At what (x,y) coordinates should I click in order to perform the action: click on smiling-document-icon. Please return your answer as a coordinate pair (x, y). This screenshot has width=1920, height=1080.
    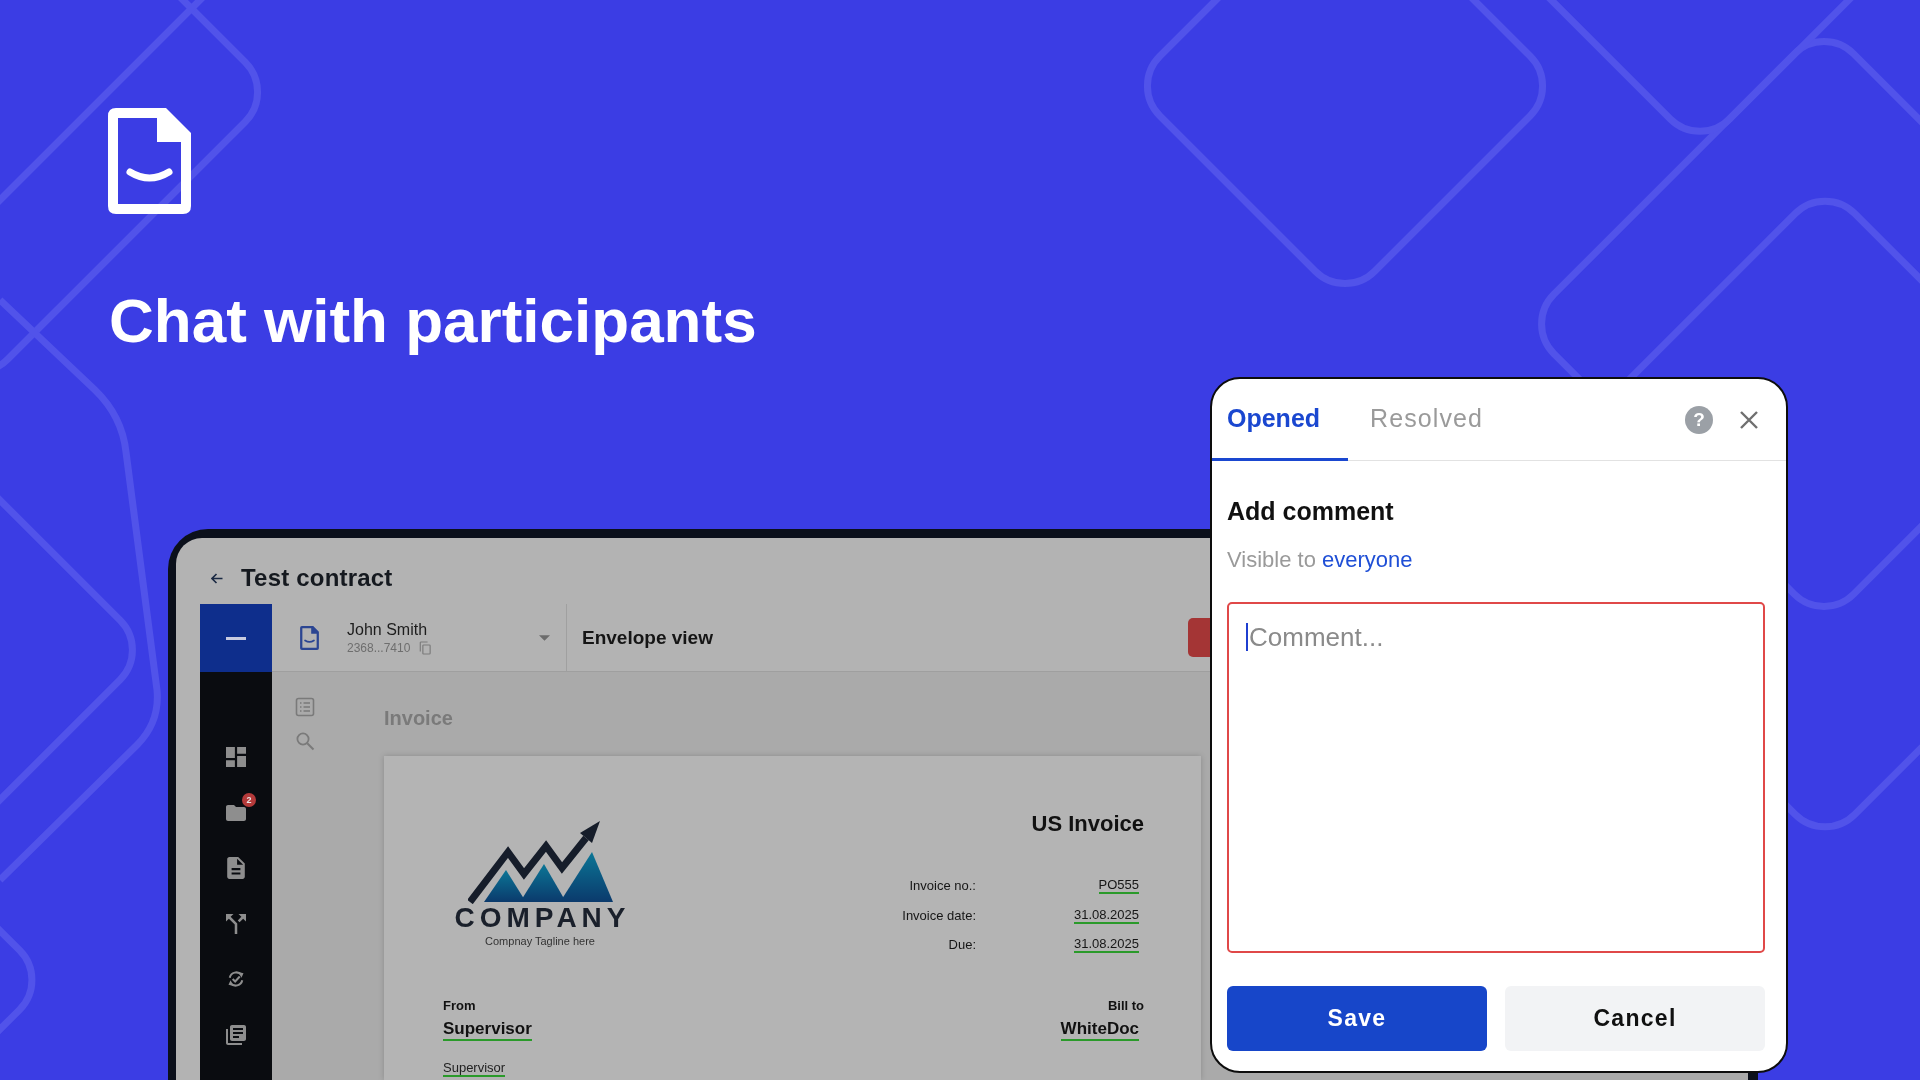
    Looking at the image, I should click on (309, 637).